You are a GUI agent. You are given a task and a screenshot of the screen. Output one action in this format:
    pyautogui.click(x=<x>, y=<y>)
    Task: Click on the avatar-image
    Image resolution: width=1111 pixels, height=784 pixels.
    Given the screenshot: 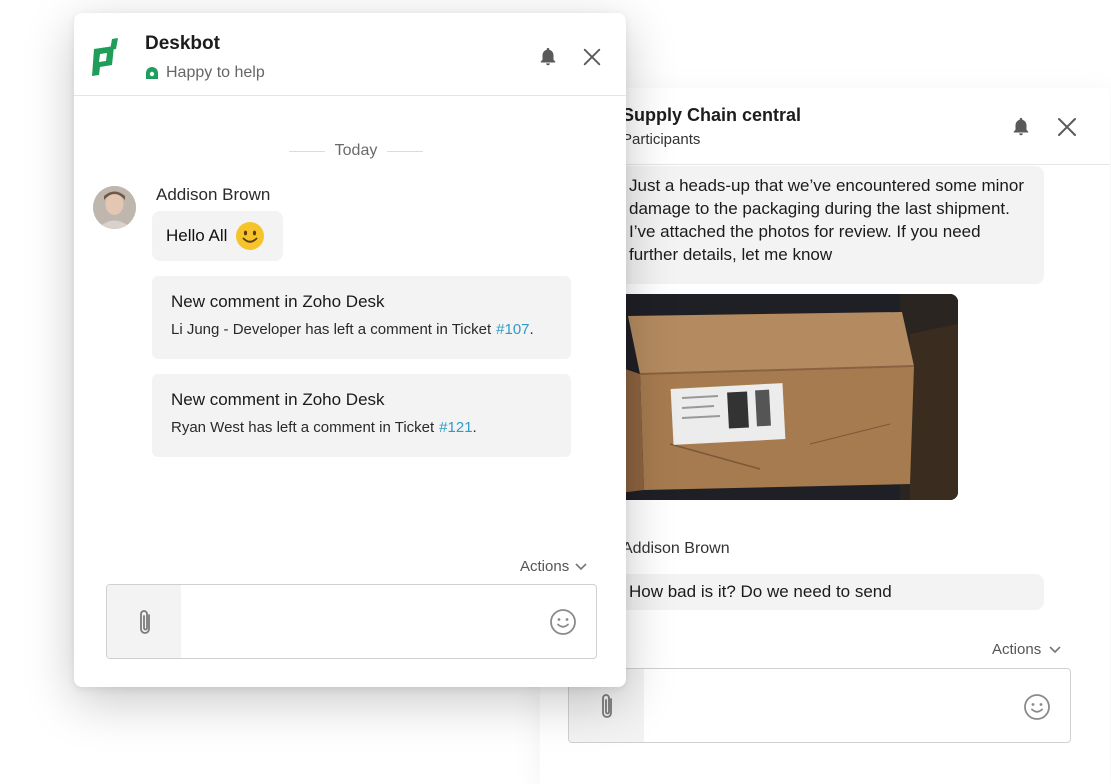 What is the action you would take?
    pyautogui.click(x=114, y=207)
    